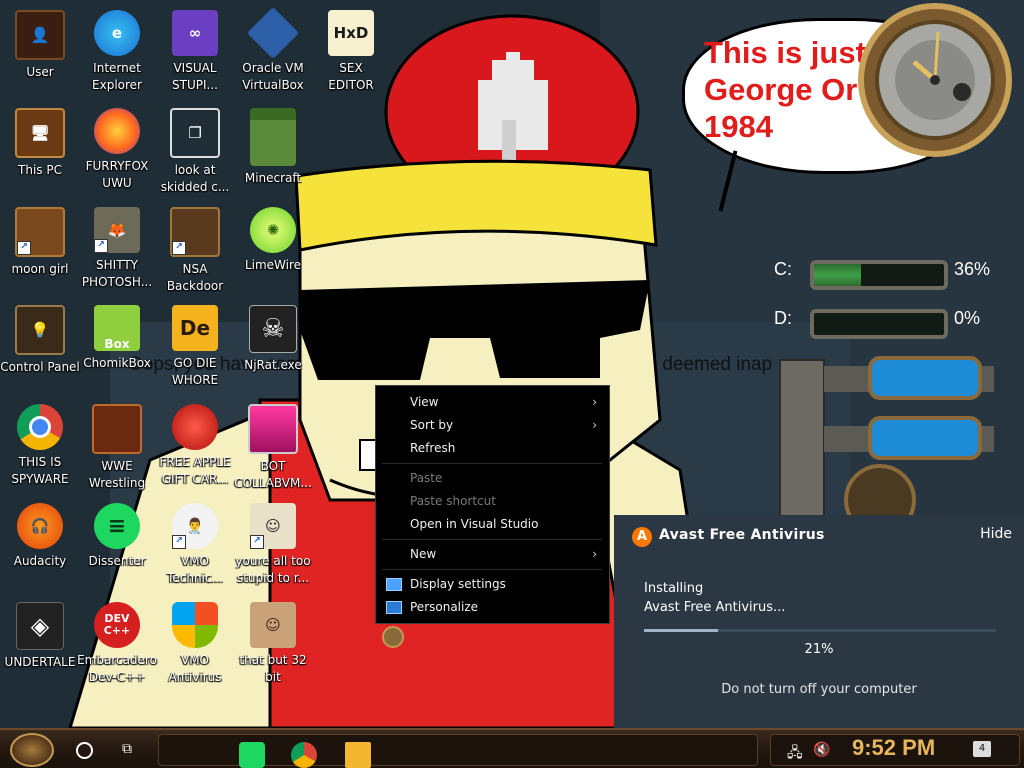 Image resolution: width=1024 pixels, height=768 pixels. I want to click on drive-gauge-bar, so click(879, 275).